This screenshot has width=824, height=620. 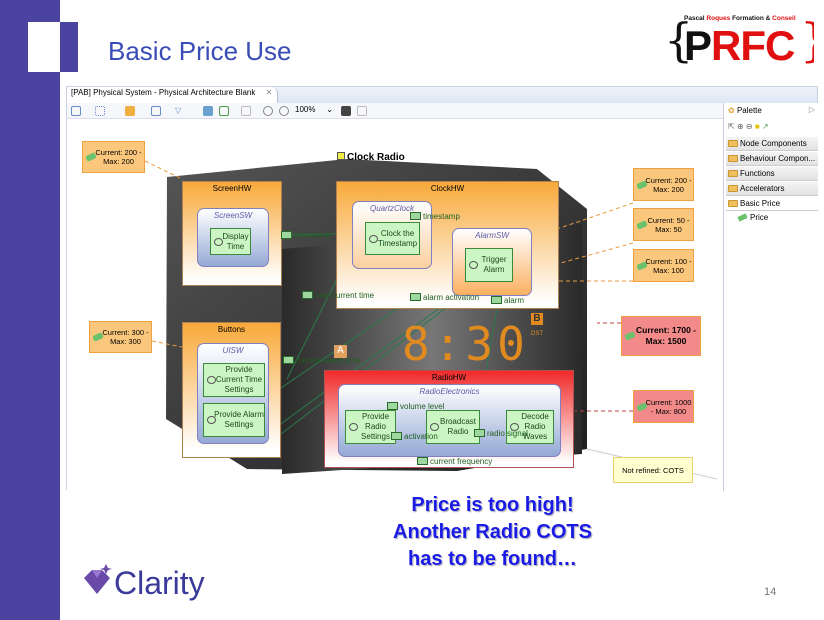 I want to click on price-clock-radio: Current: 1700 - Max: 1500, so click(x=661, y=336).